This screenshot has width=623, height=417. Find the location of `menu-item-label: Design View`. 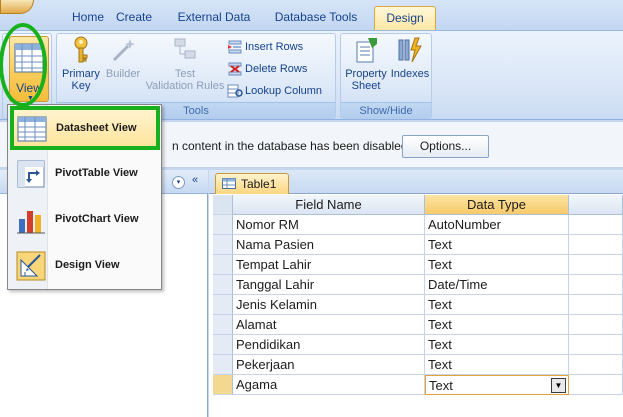

menu-item-label: Design View is located at coordinates (87, 265).